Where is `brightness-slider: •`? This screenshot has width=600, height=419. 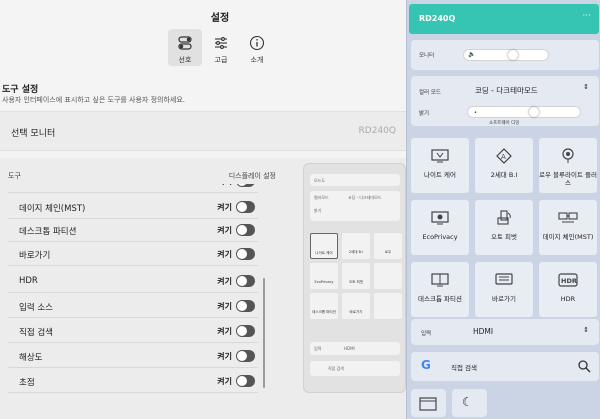
brightness-slider: • is located at coordinates (524, 112).